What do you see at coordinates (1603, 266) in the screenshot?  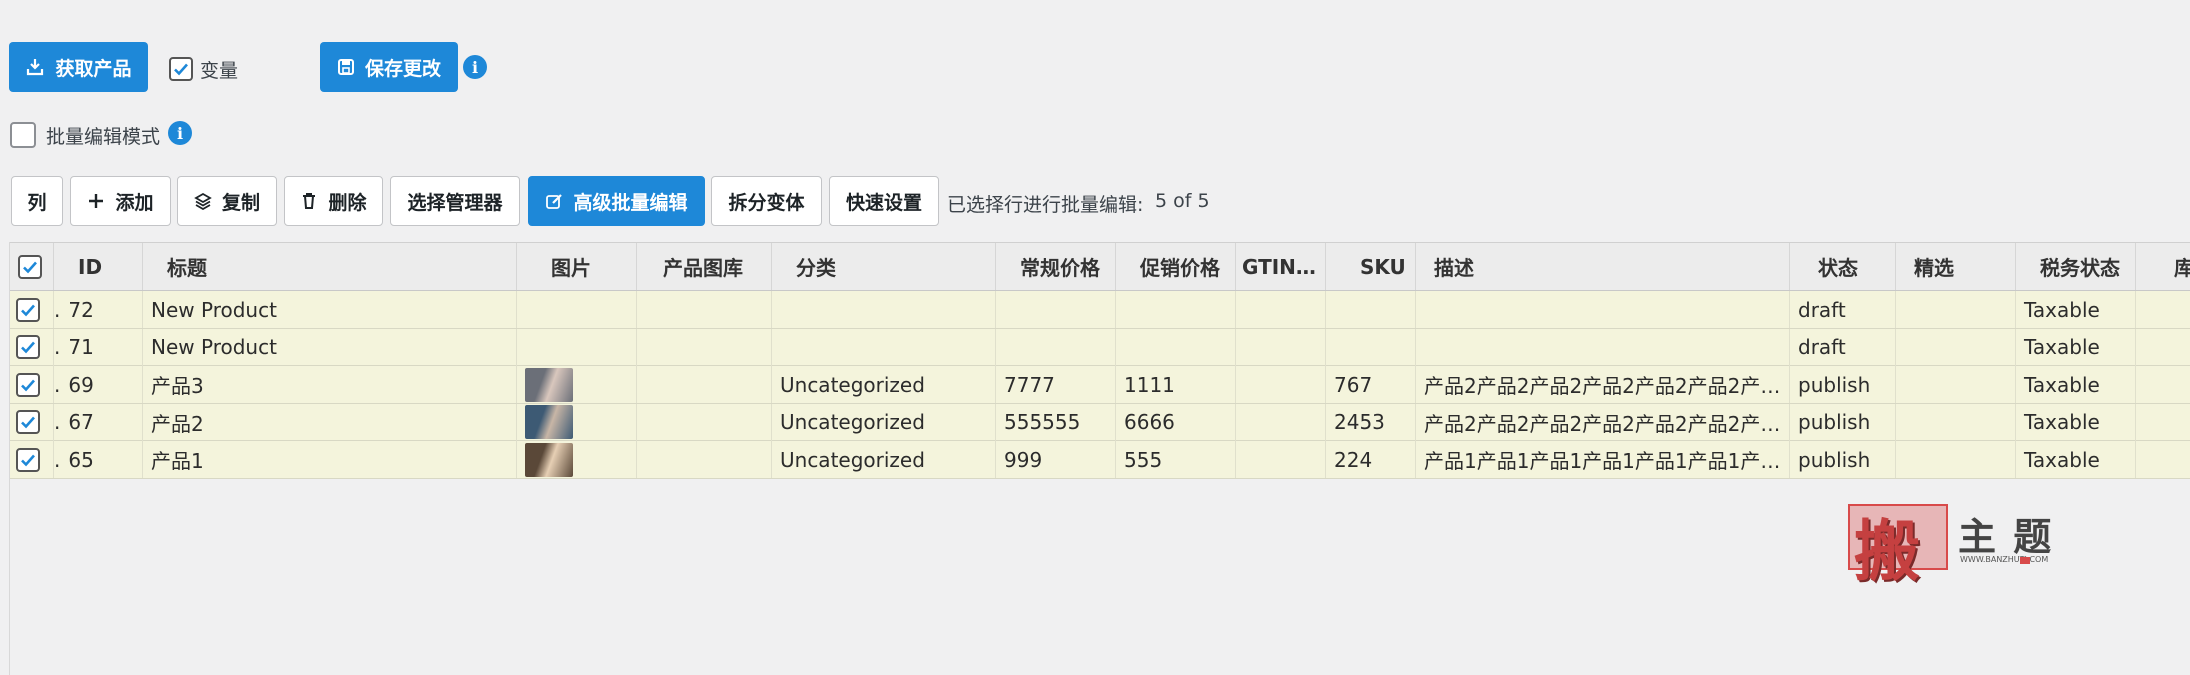 I see `header-description: 描述` at bounding box center [1603, 266].